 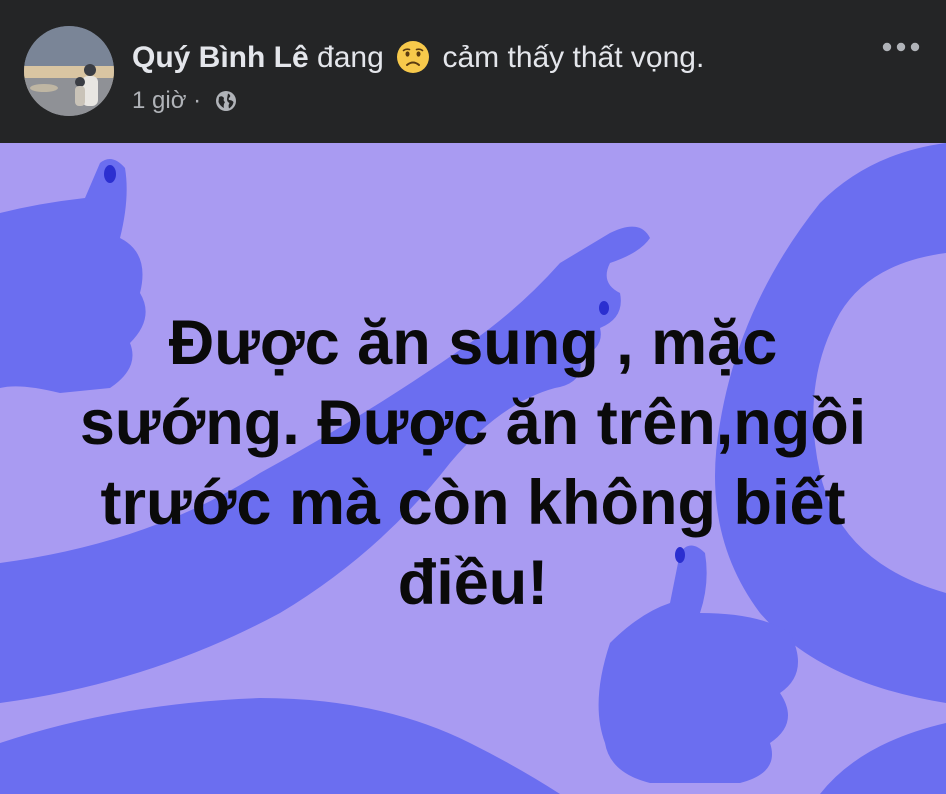 What do you see at coordinates (350, 57) in the screenshot?
I see `feeling-prefix: đang` at bounding box center [350, 57].